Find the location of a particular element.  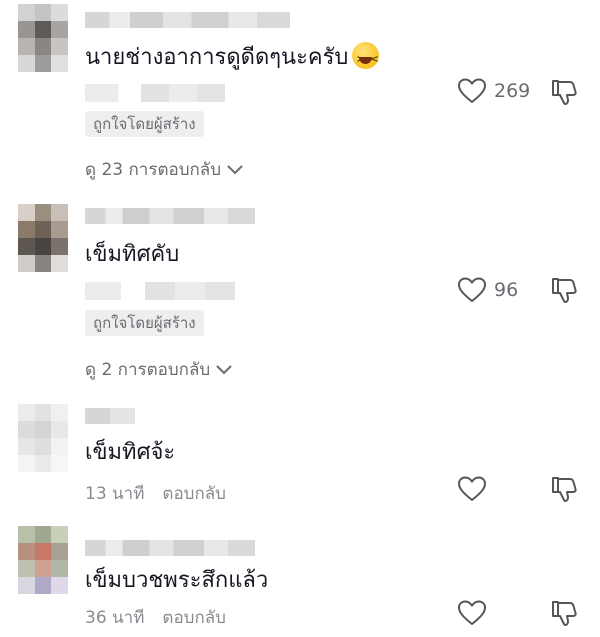

view-replies-button: ดู 2 การตอบกลับ is located at coordinates (158, 369).